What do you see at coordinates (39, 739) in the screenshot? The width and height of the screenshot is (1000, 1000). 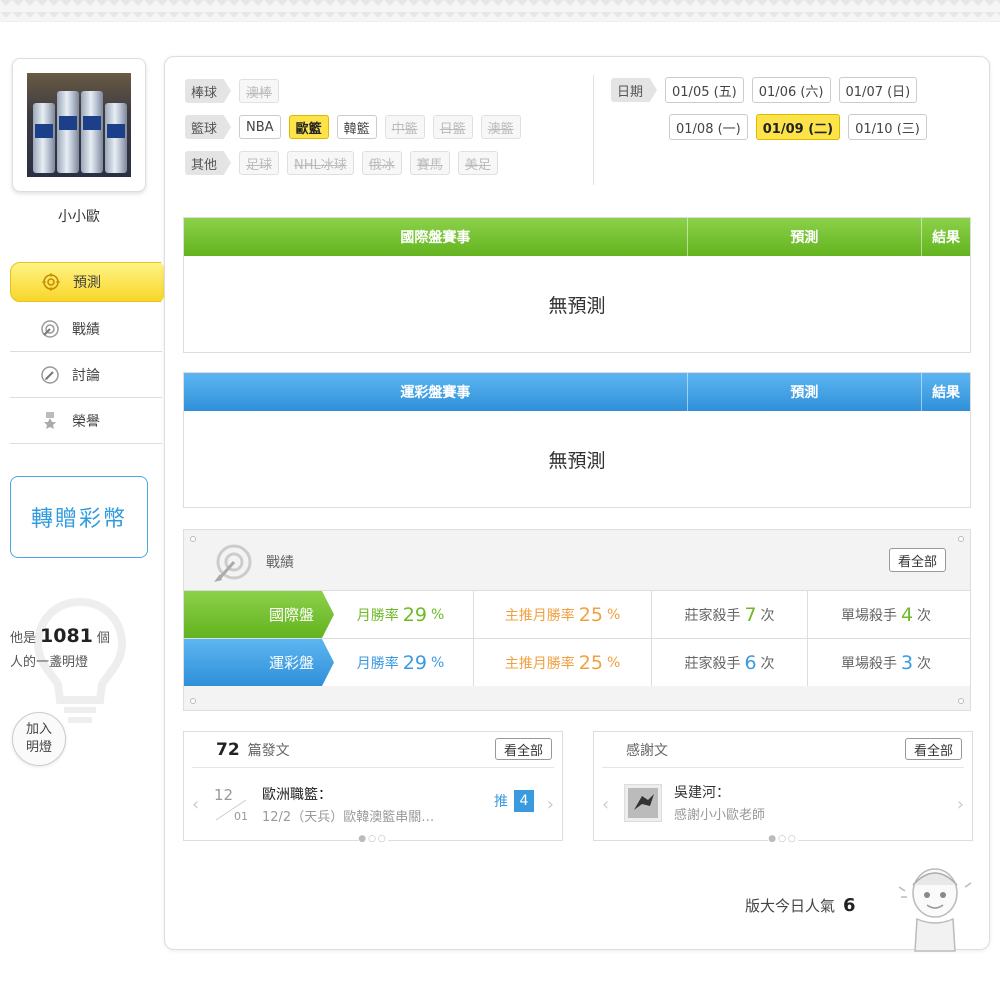 I see `join-lamp-button: 加入 明燈` at bounding box center [39, 739].